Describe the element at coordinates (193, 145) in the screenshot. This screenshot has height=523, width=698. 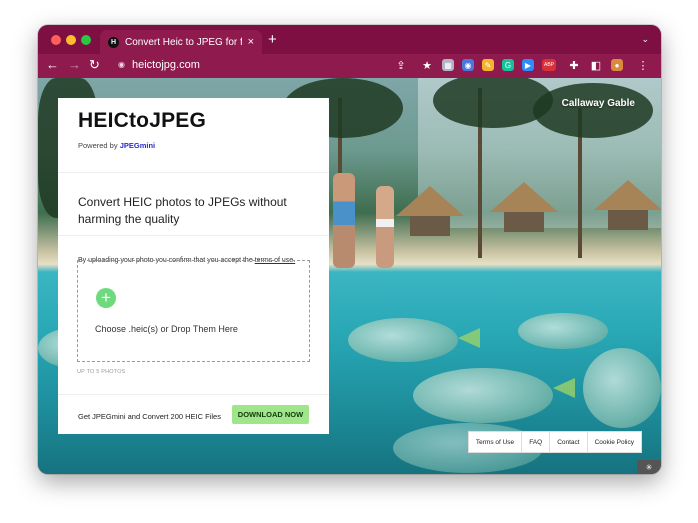
I see `powered-by: Powered by JPEGmini` at that location.